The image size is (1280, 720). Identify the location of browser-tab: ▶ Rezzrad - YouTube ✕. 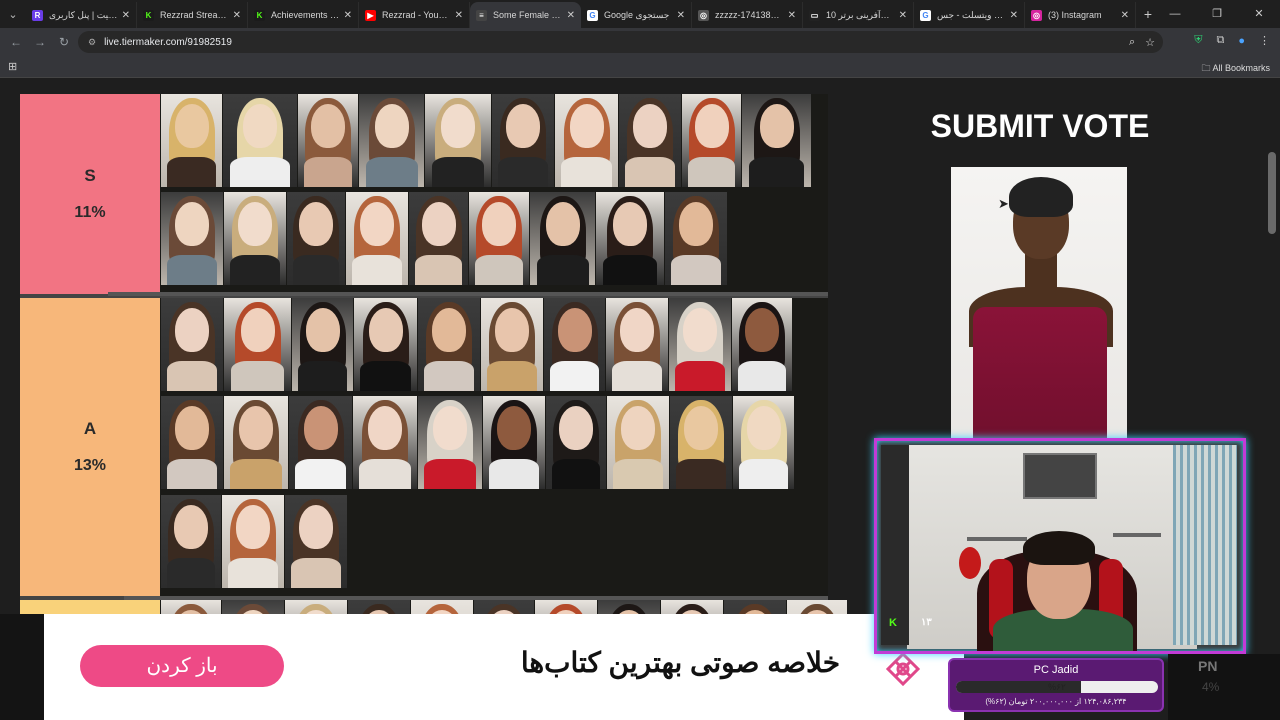
(414, 15).